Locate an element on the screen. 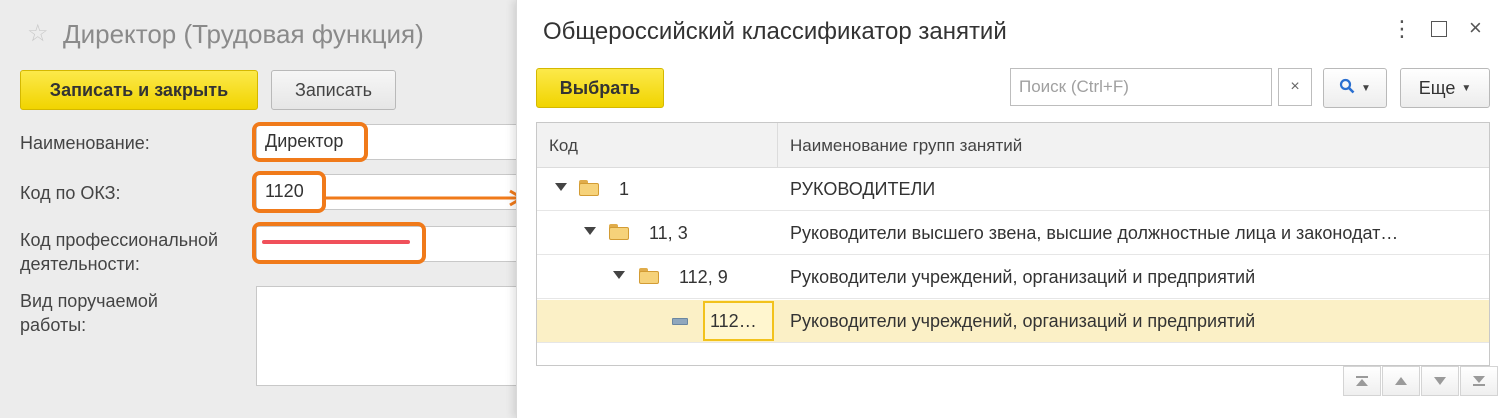 This screenshot has width=1506, height=418. search-icon is located at coordinates (1347, 88).